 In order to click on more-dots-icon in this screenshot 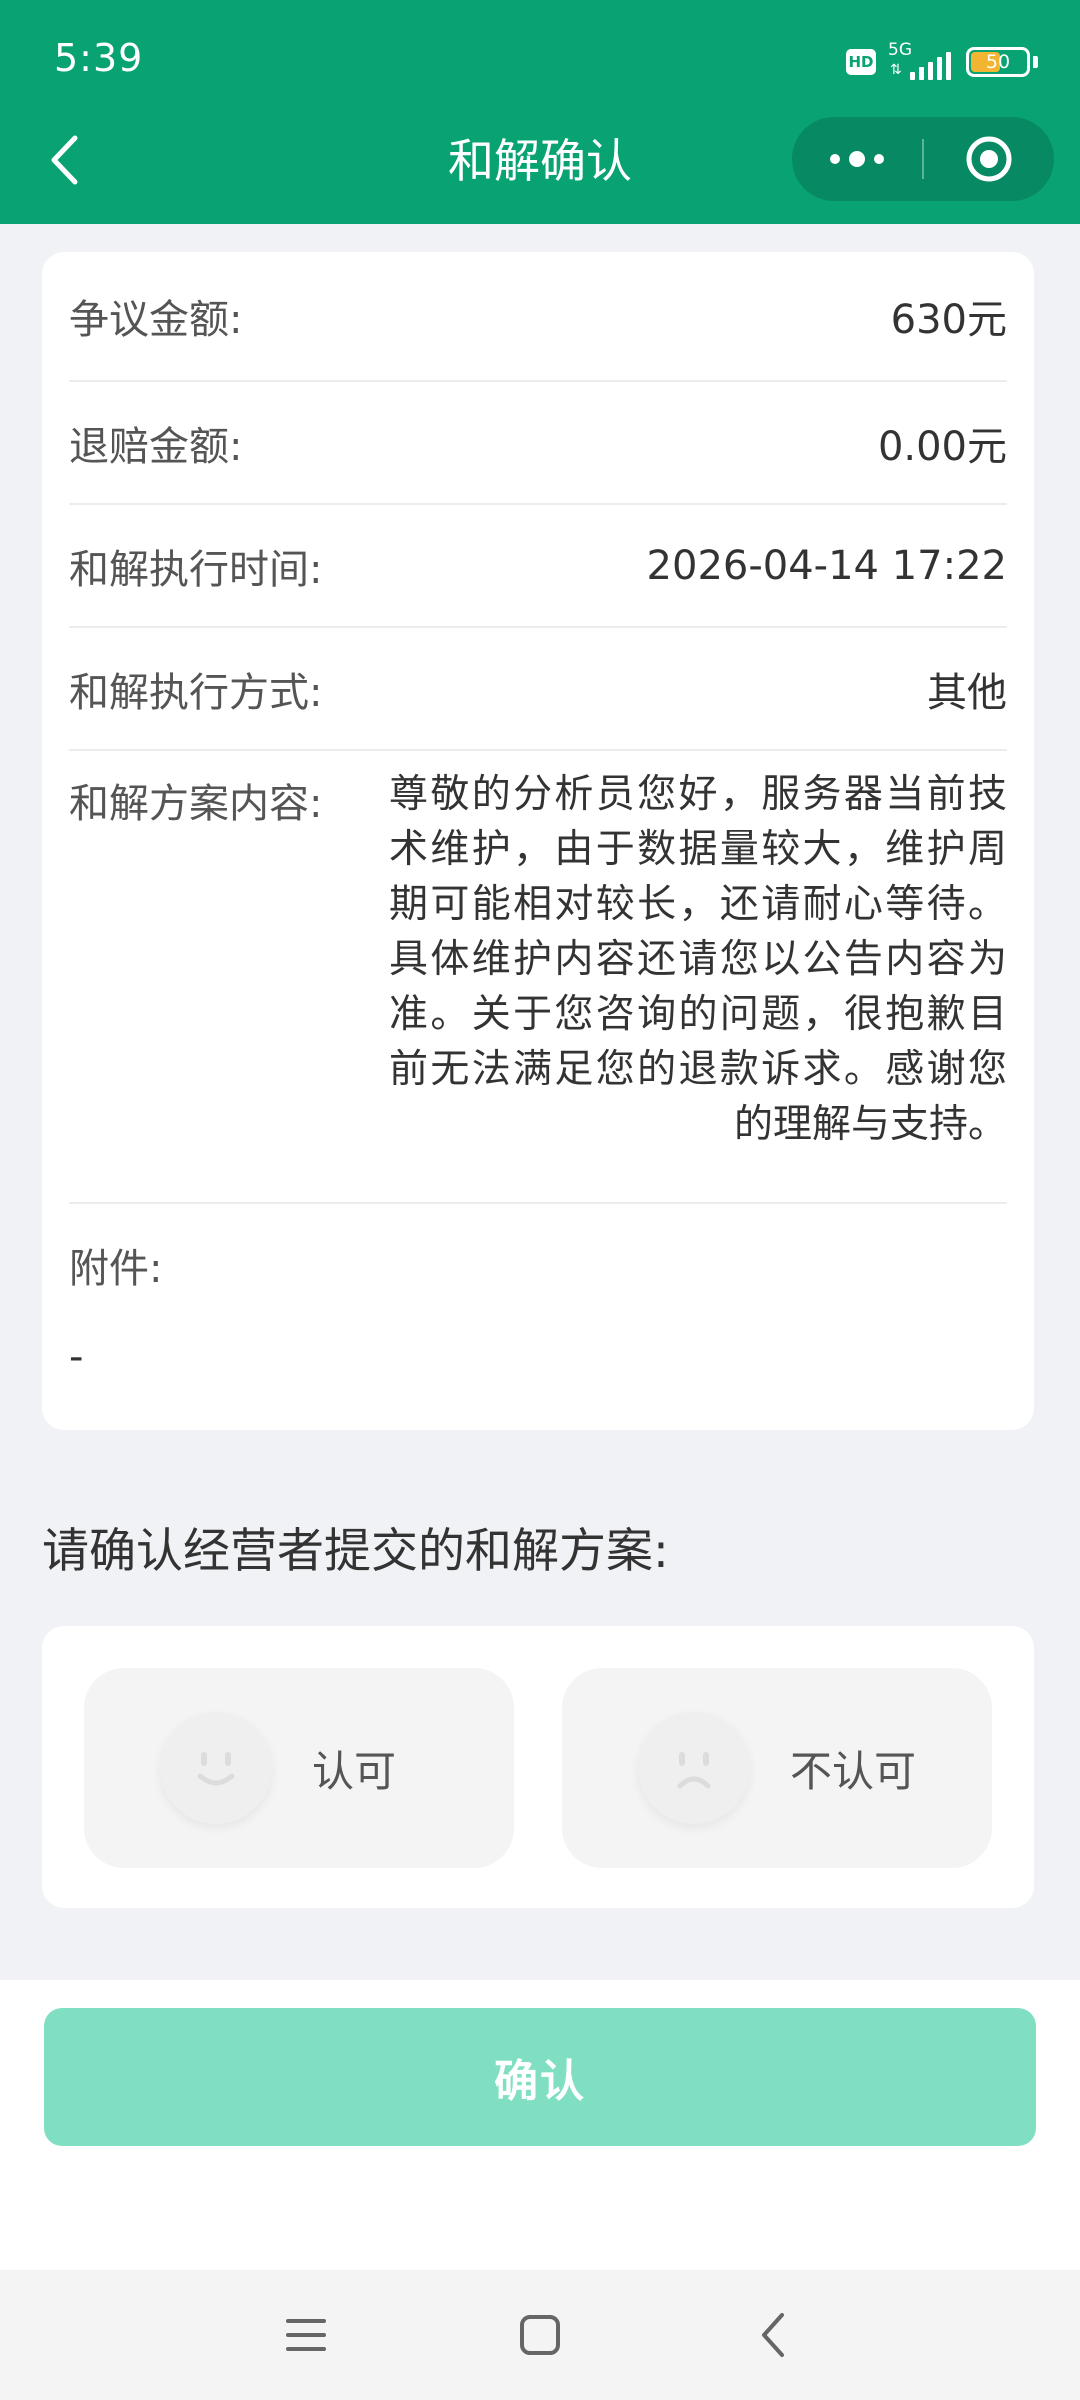, I will do `click(857, 159)`.